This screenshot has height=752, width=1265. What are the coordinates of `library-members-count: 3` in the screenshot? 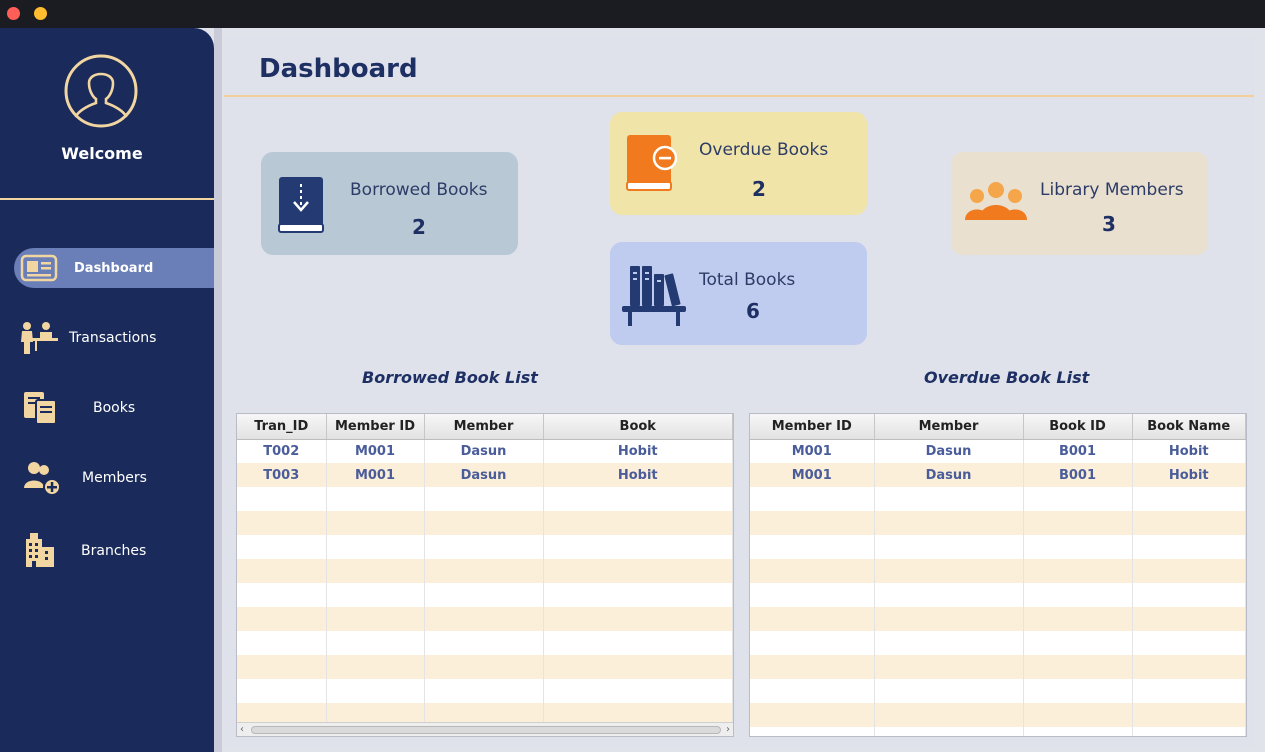 It's located at (1109, 224).